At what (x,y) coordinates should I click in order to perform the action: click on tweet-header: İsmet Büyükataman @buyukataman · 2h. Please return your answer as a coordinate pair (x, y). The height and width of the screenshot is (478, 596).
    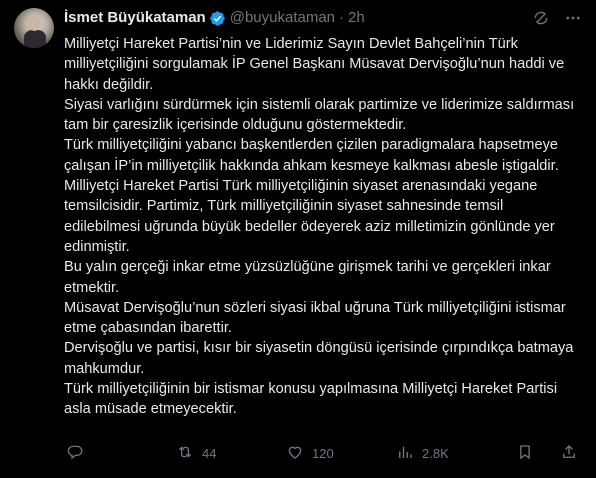
    Looking at the image, I should click on (323, 18).